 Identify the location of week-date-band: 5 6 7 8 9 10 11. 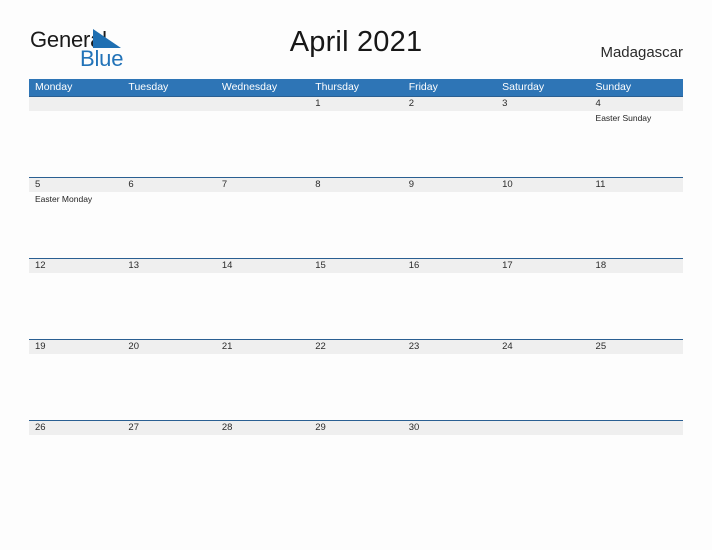
(356, 185).